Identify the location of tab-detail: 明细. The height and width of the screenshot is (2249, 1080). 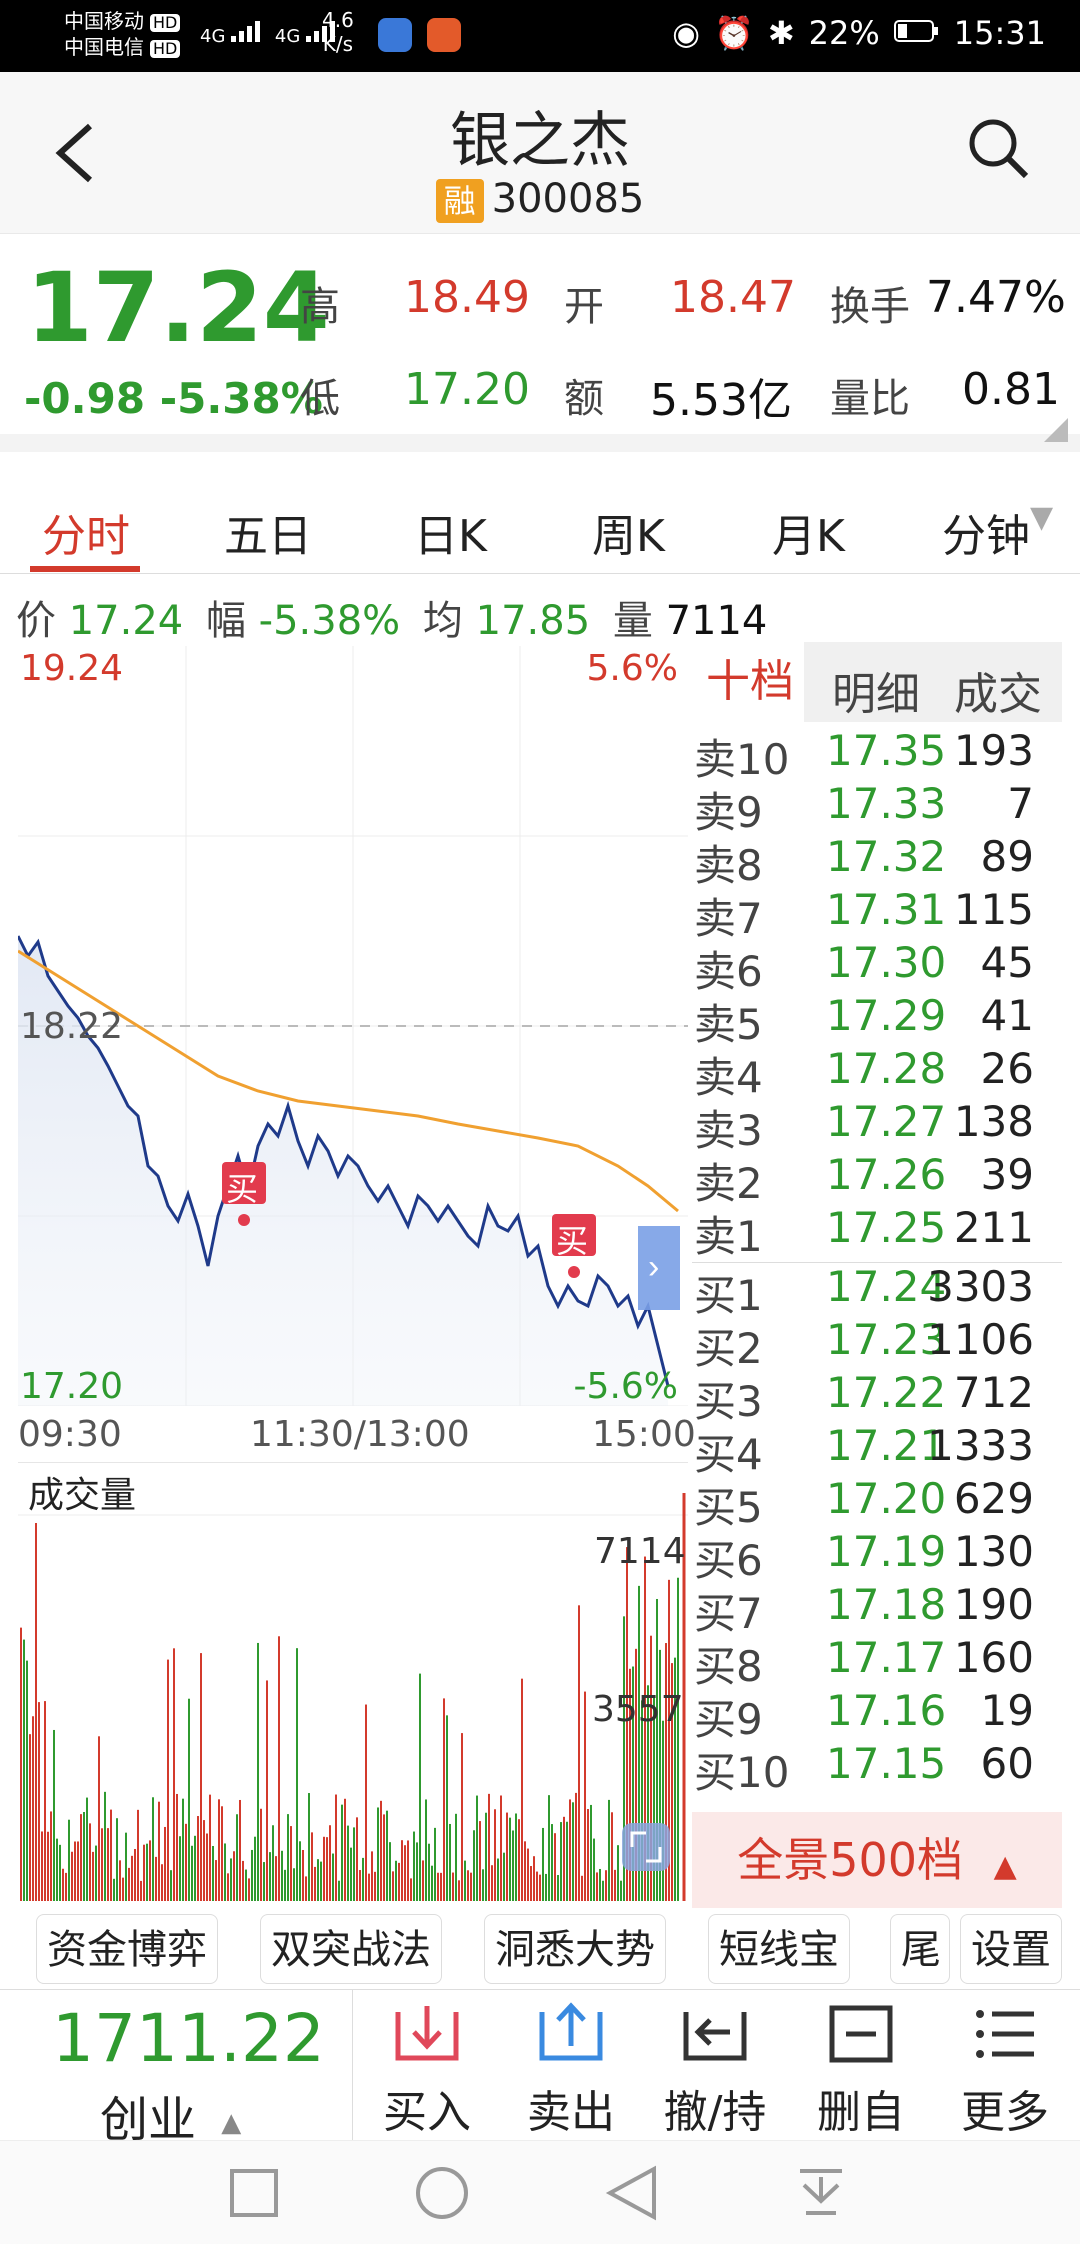
(876, 690).